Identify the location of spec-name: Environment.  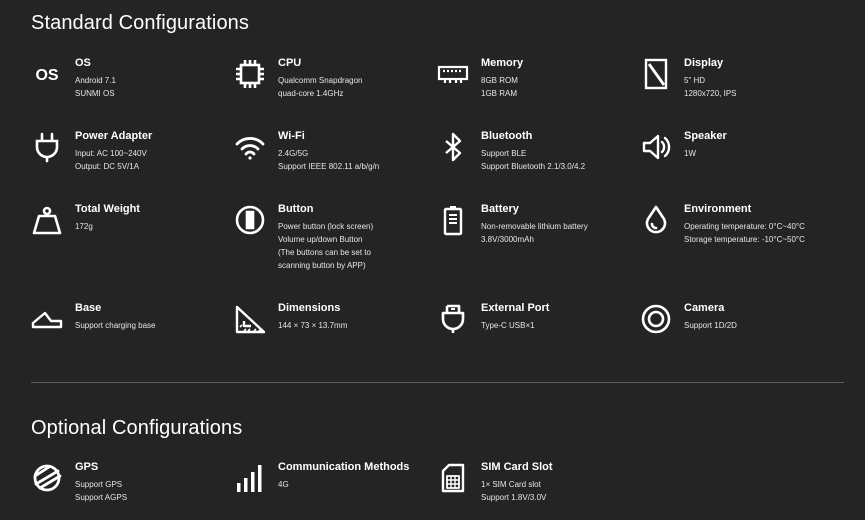
(718, 209).